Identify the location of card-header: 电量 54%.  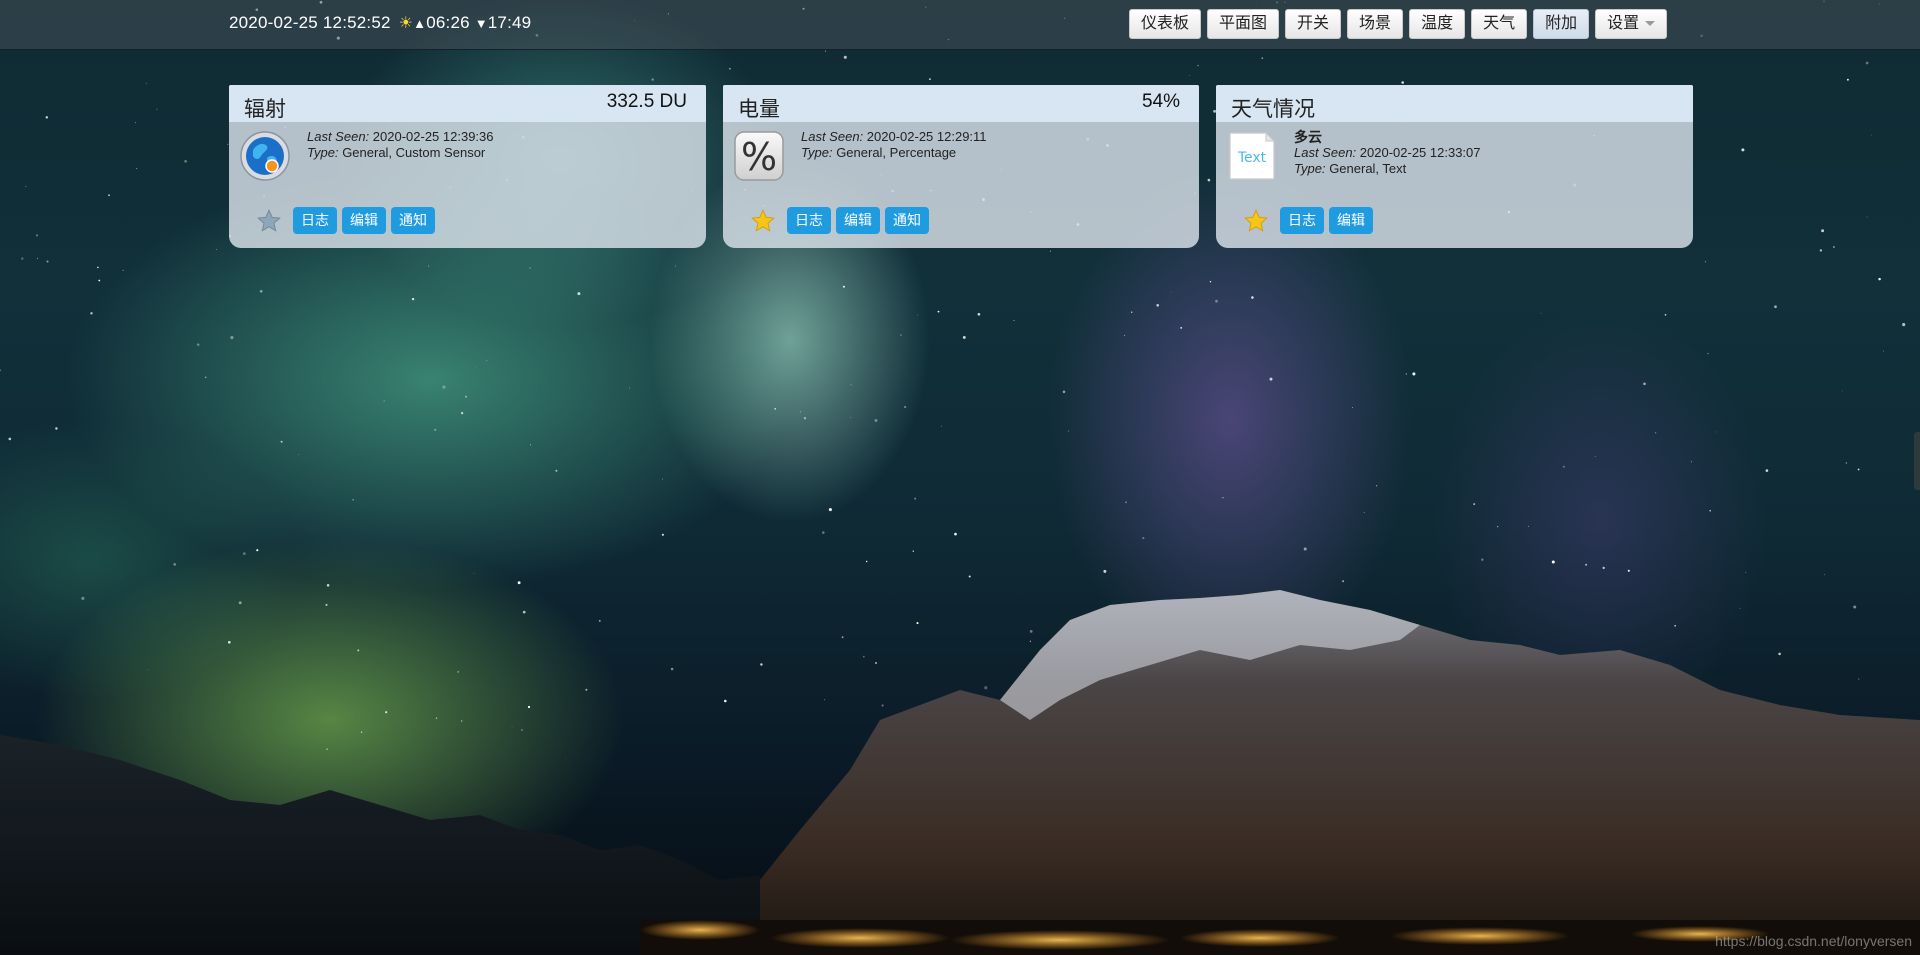
(961, 103).